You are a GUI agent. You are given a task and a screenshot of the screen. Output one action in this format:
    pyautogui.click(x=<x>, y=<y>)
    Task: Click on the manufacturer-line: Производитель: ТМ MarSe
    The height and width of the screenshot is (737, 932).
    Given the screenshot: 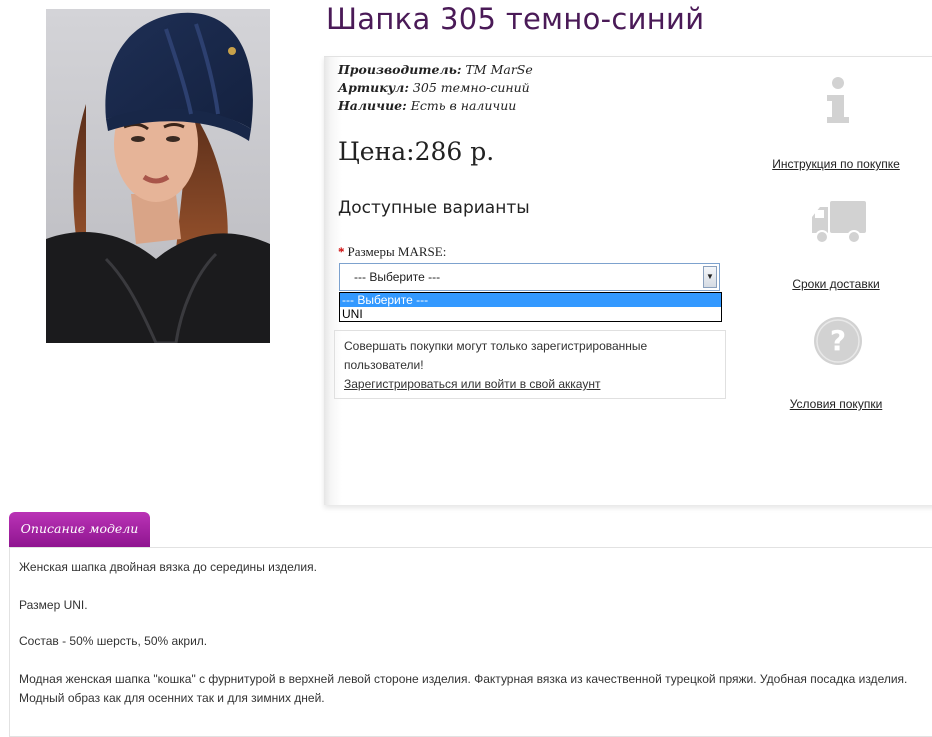 What is the action you would take?
    pyautogui.click(x=435, y=70)
    